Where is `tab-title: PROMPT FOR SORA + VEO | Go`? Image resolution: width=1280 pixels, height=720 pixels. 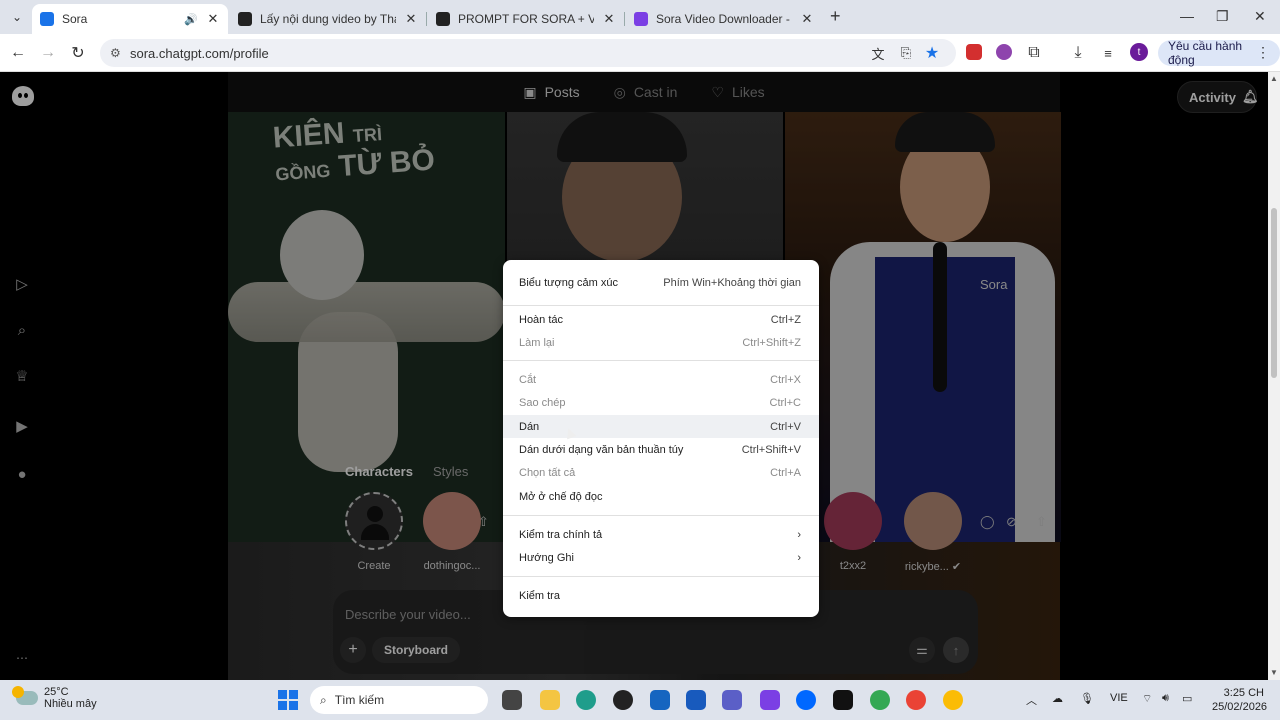 tab-title: PROMPT FOR SORA + VEO | Go is located at coordinates (526, 19).